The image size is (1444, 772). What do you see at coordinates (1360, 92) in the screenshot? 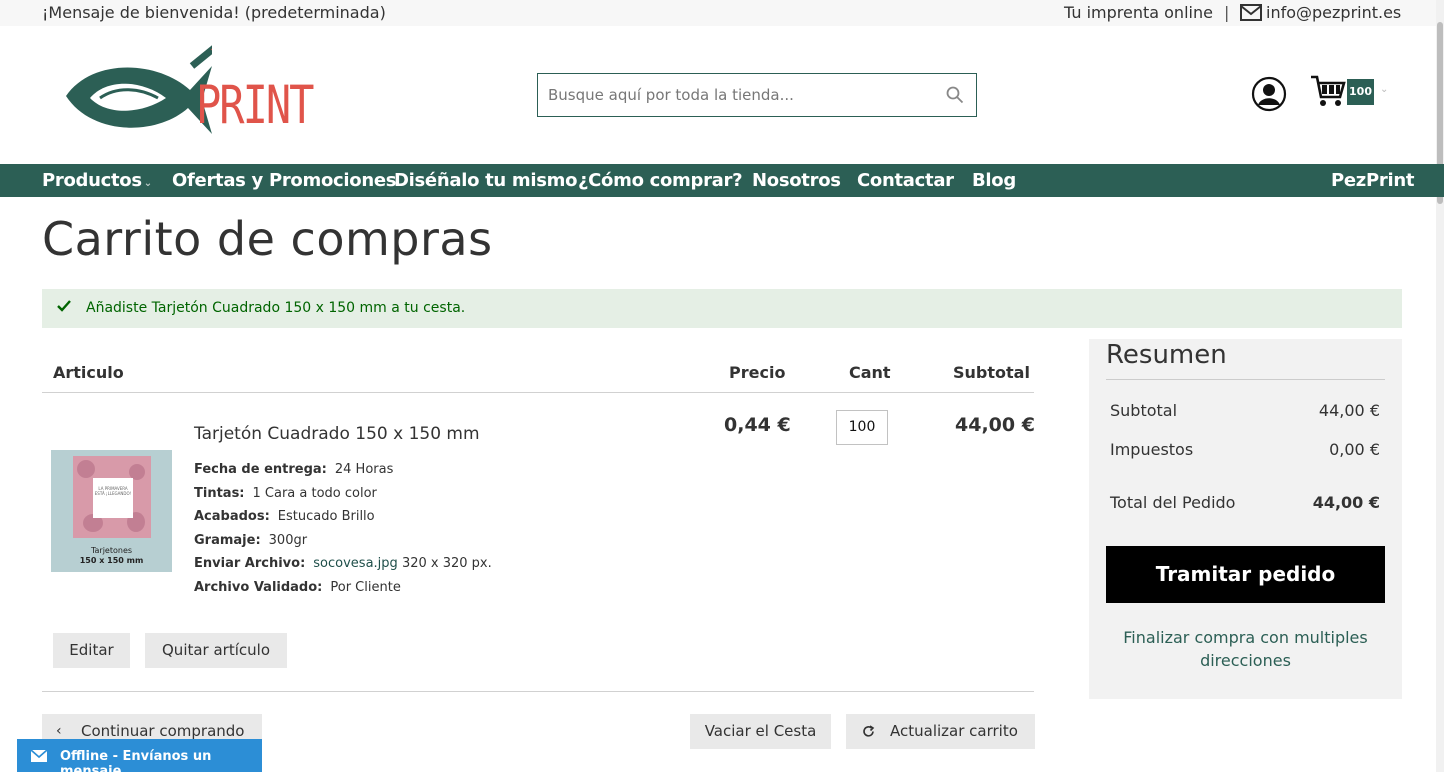
I see `cart-count-badge: 100` at bounding box center [1360, 92].